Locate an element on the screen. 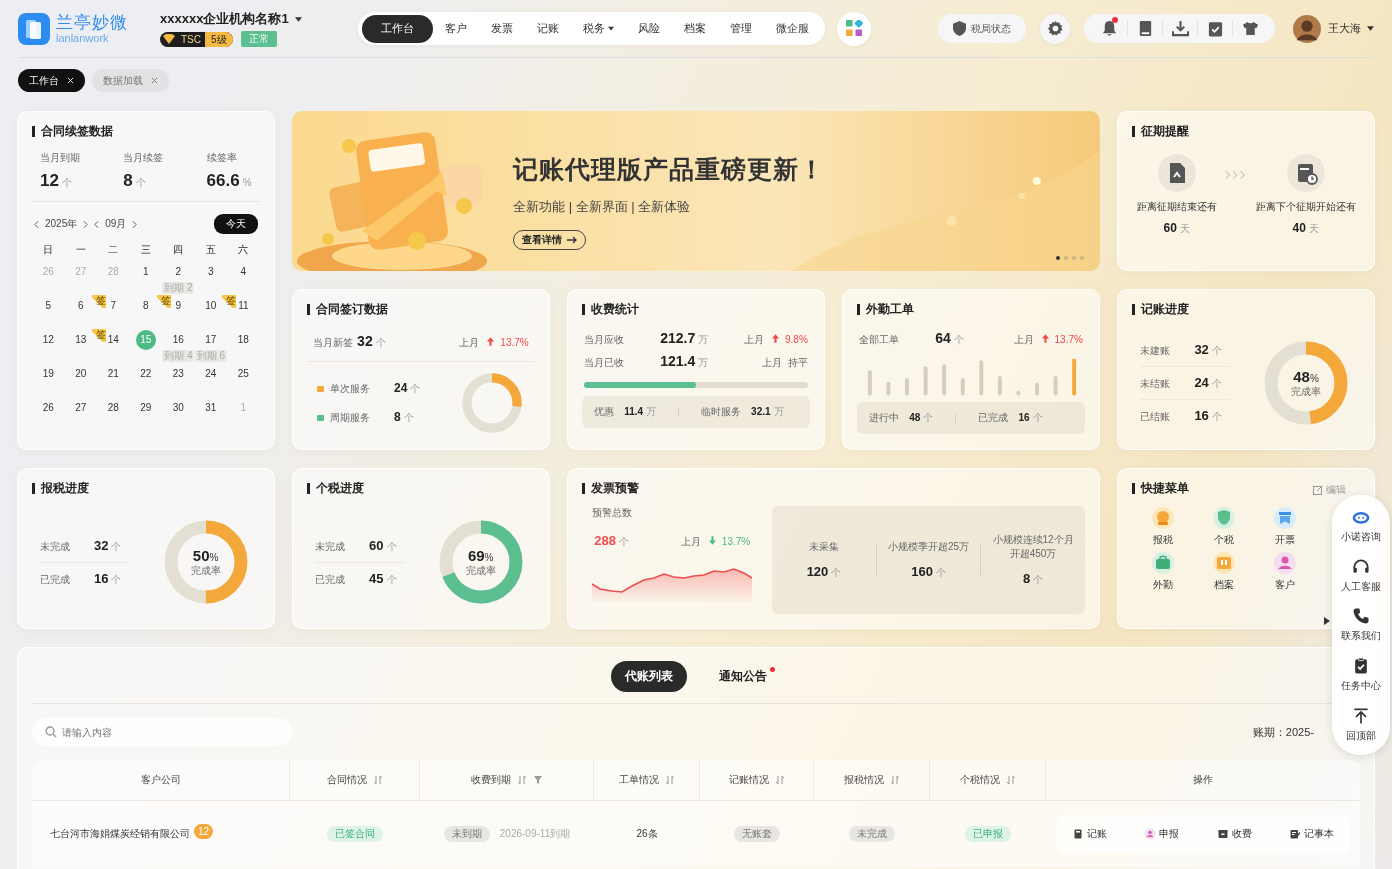 This screenshot has height=869, width=1392. slide-indicator is located at coordinates (1057, 258).